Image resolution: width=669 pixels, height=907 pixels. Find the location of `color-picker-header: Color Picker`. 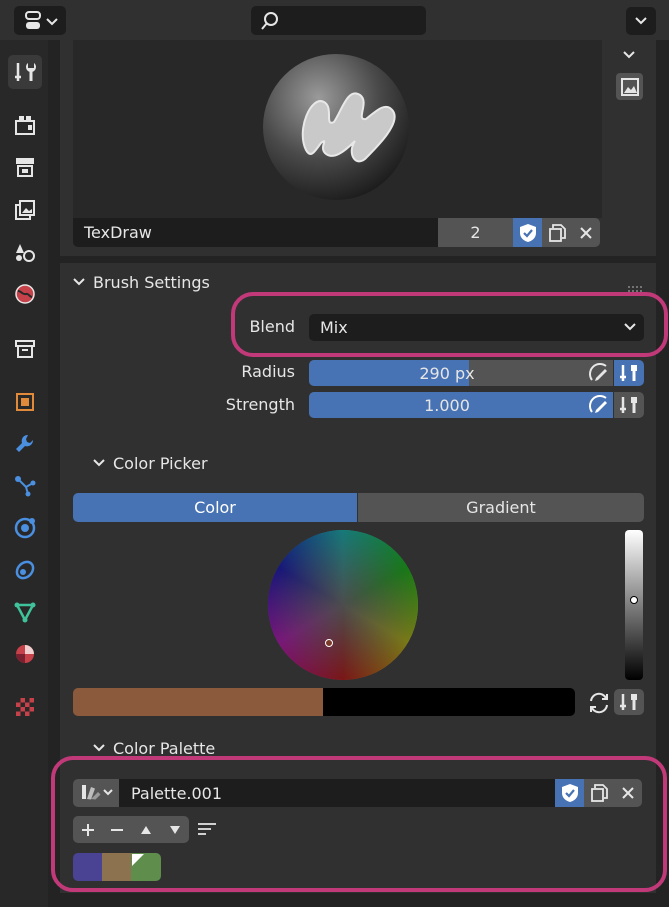

color-picker-header: Color Picker is located at coordinates (240, 463).